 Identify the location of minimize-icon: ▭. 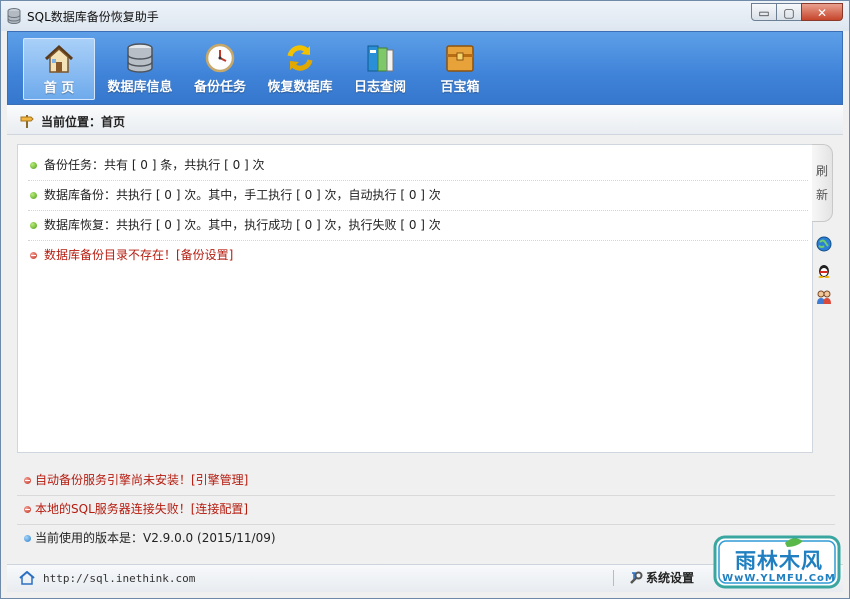
(764, 13).